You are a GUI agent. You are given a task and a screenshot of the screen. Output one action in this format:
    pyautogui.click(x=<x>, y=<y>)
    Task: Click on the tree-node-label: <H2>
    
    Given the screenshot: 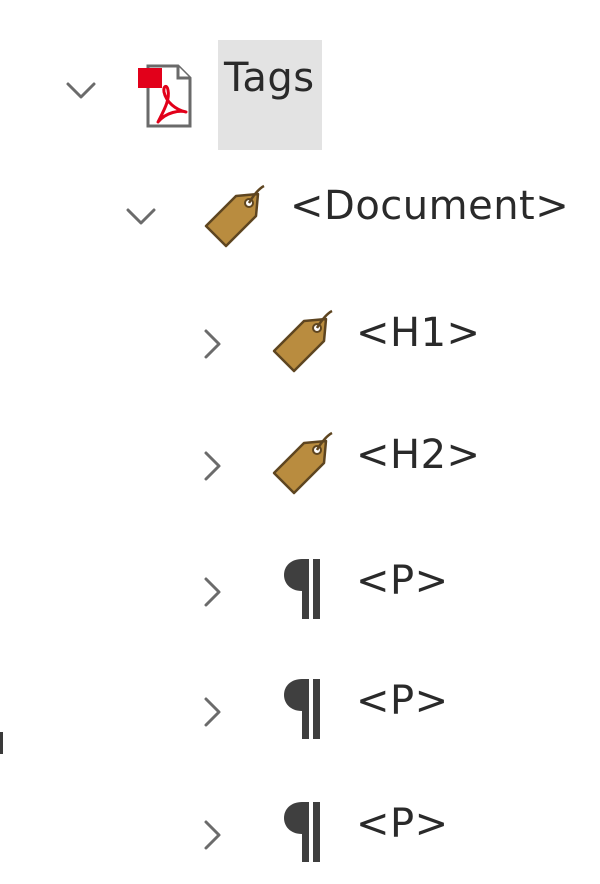 What is the action you would take?
    pyautogui.click(x=418, y=455)
    